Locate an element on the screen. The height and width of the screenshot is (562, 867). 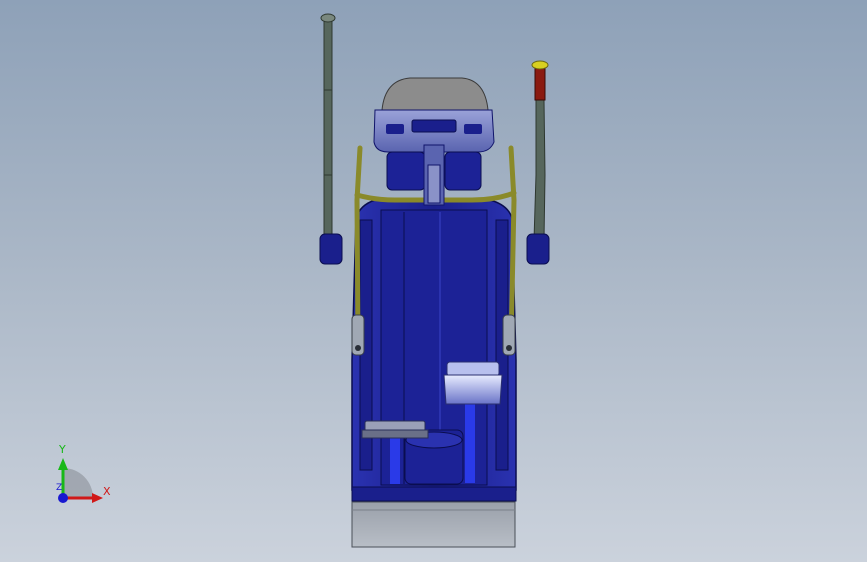
y-axis-label: Y is located at coordinates (62, 449).